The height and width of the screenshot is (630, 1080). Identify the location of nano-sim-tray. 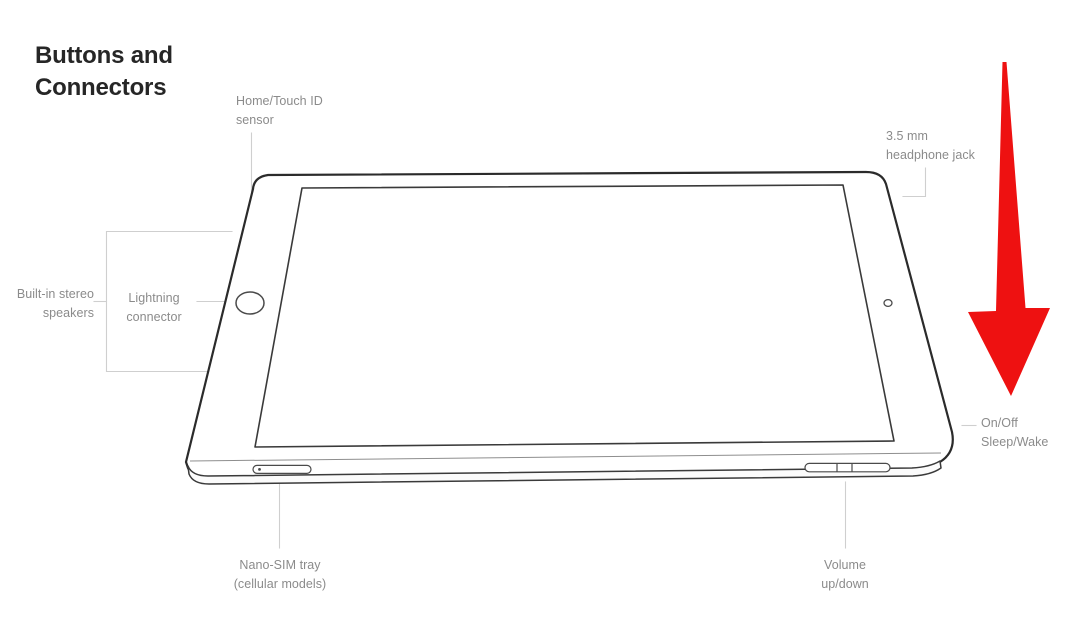
(282, 469).